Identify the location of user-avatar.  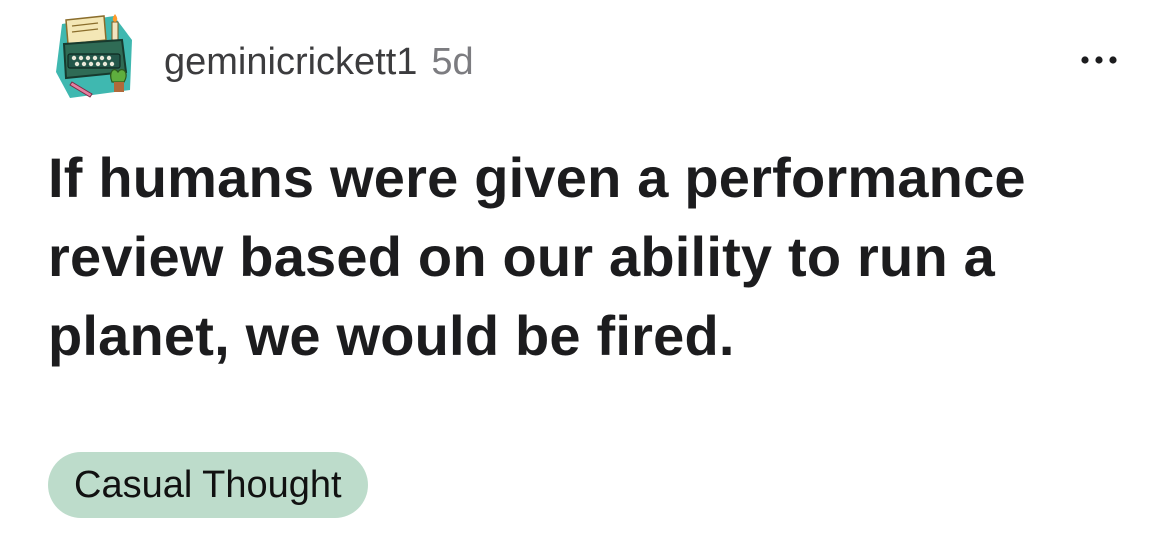
(94, 55).